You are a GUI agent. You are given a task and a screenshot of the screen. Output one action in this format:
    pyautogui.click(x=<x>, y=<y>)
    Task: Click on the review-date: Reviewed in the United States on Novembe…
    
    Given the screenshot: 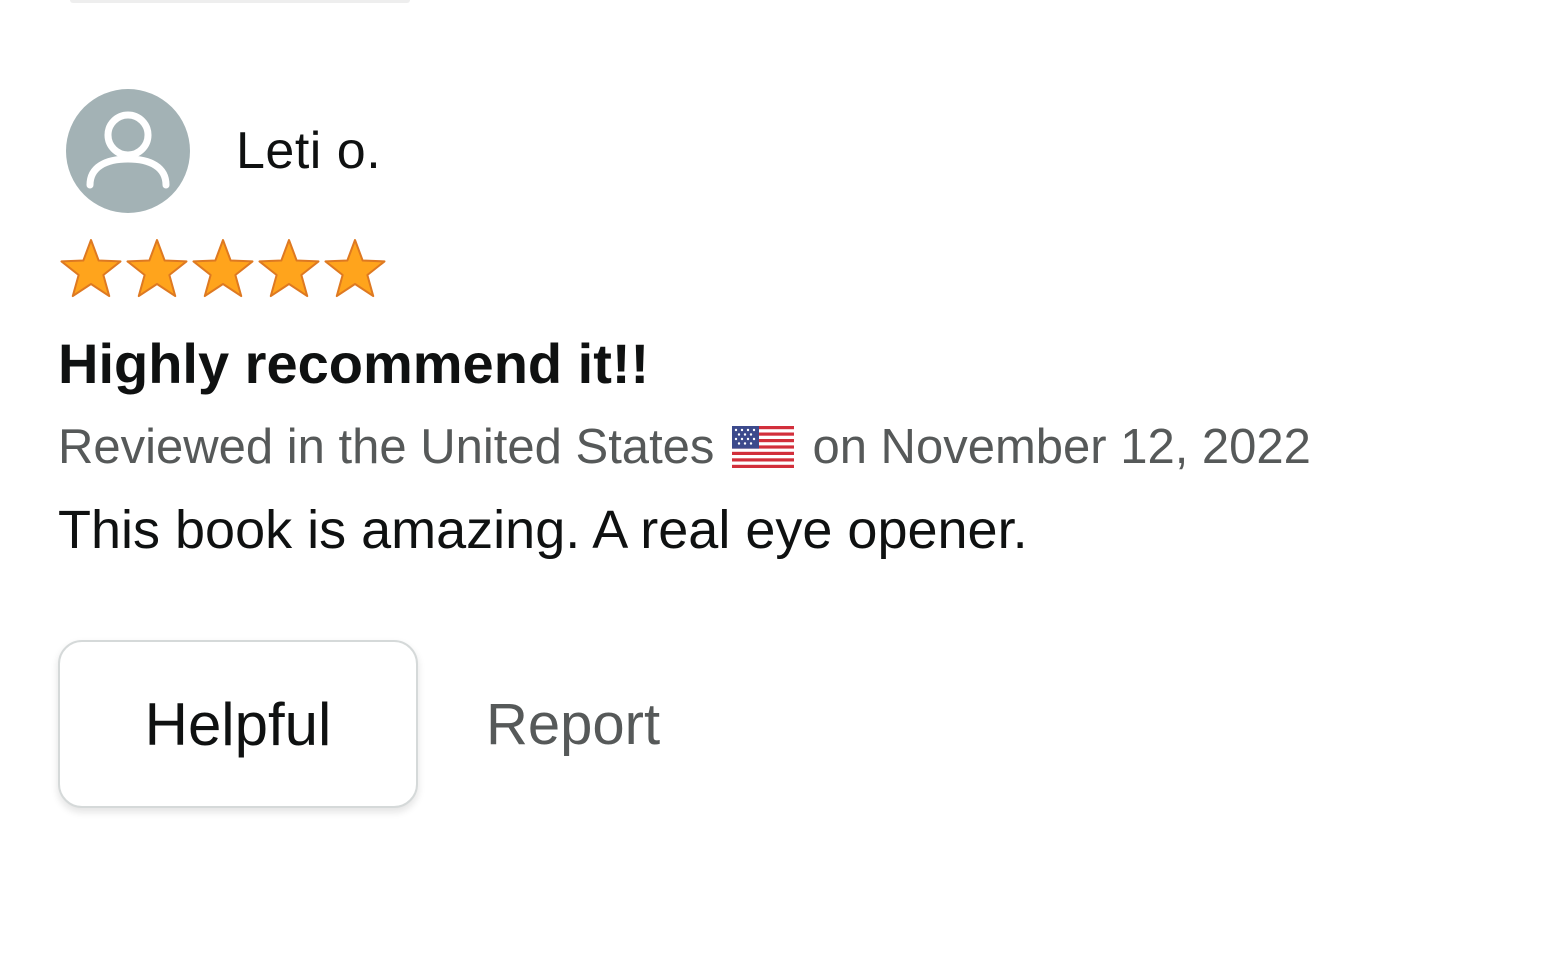 What is the action you would take?
    pyautogui.click(x=778, y=447)
    